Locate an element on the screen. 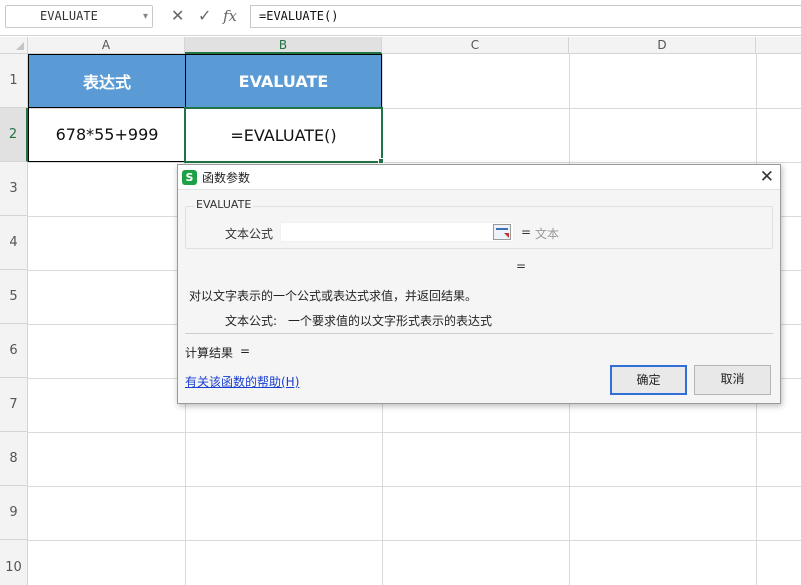  cell-a1: 表达式 is located at coordinates (106, 81).